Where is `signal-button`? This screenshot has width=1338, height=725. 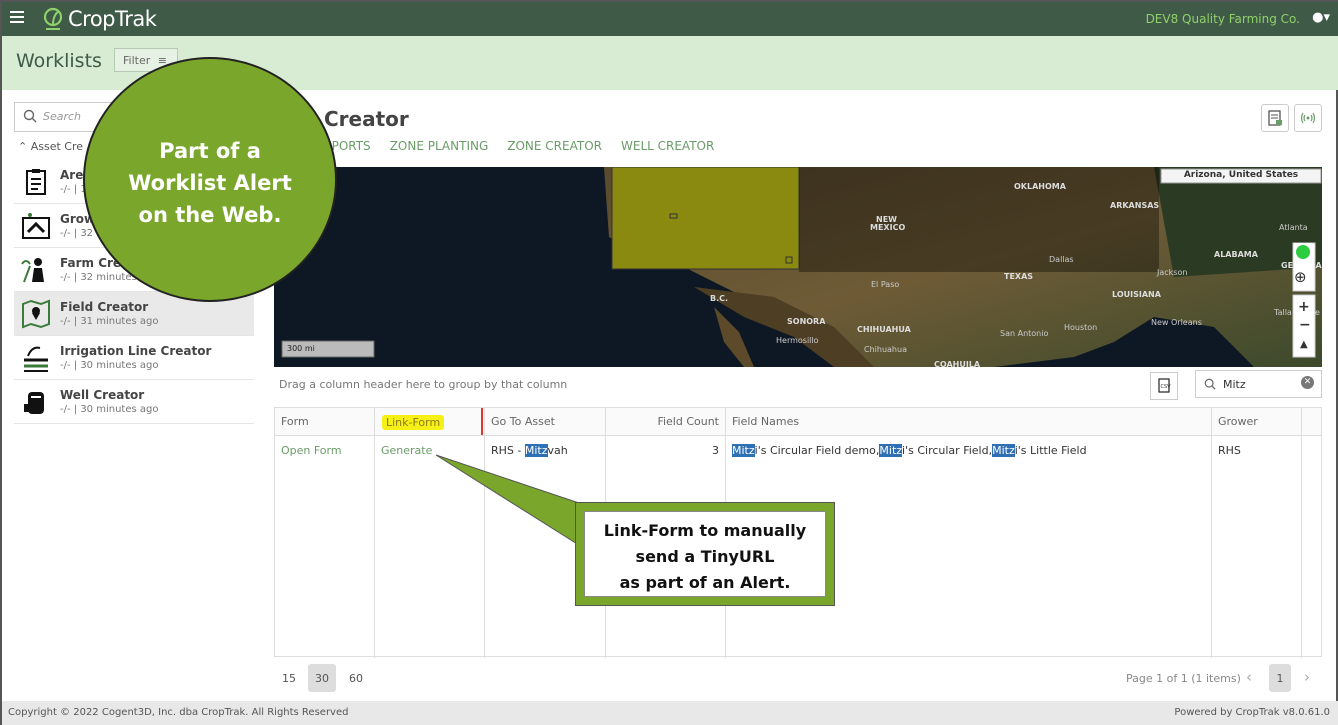
signal-button is located at coordinates (1308, 118).